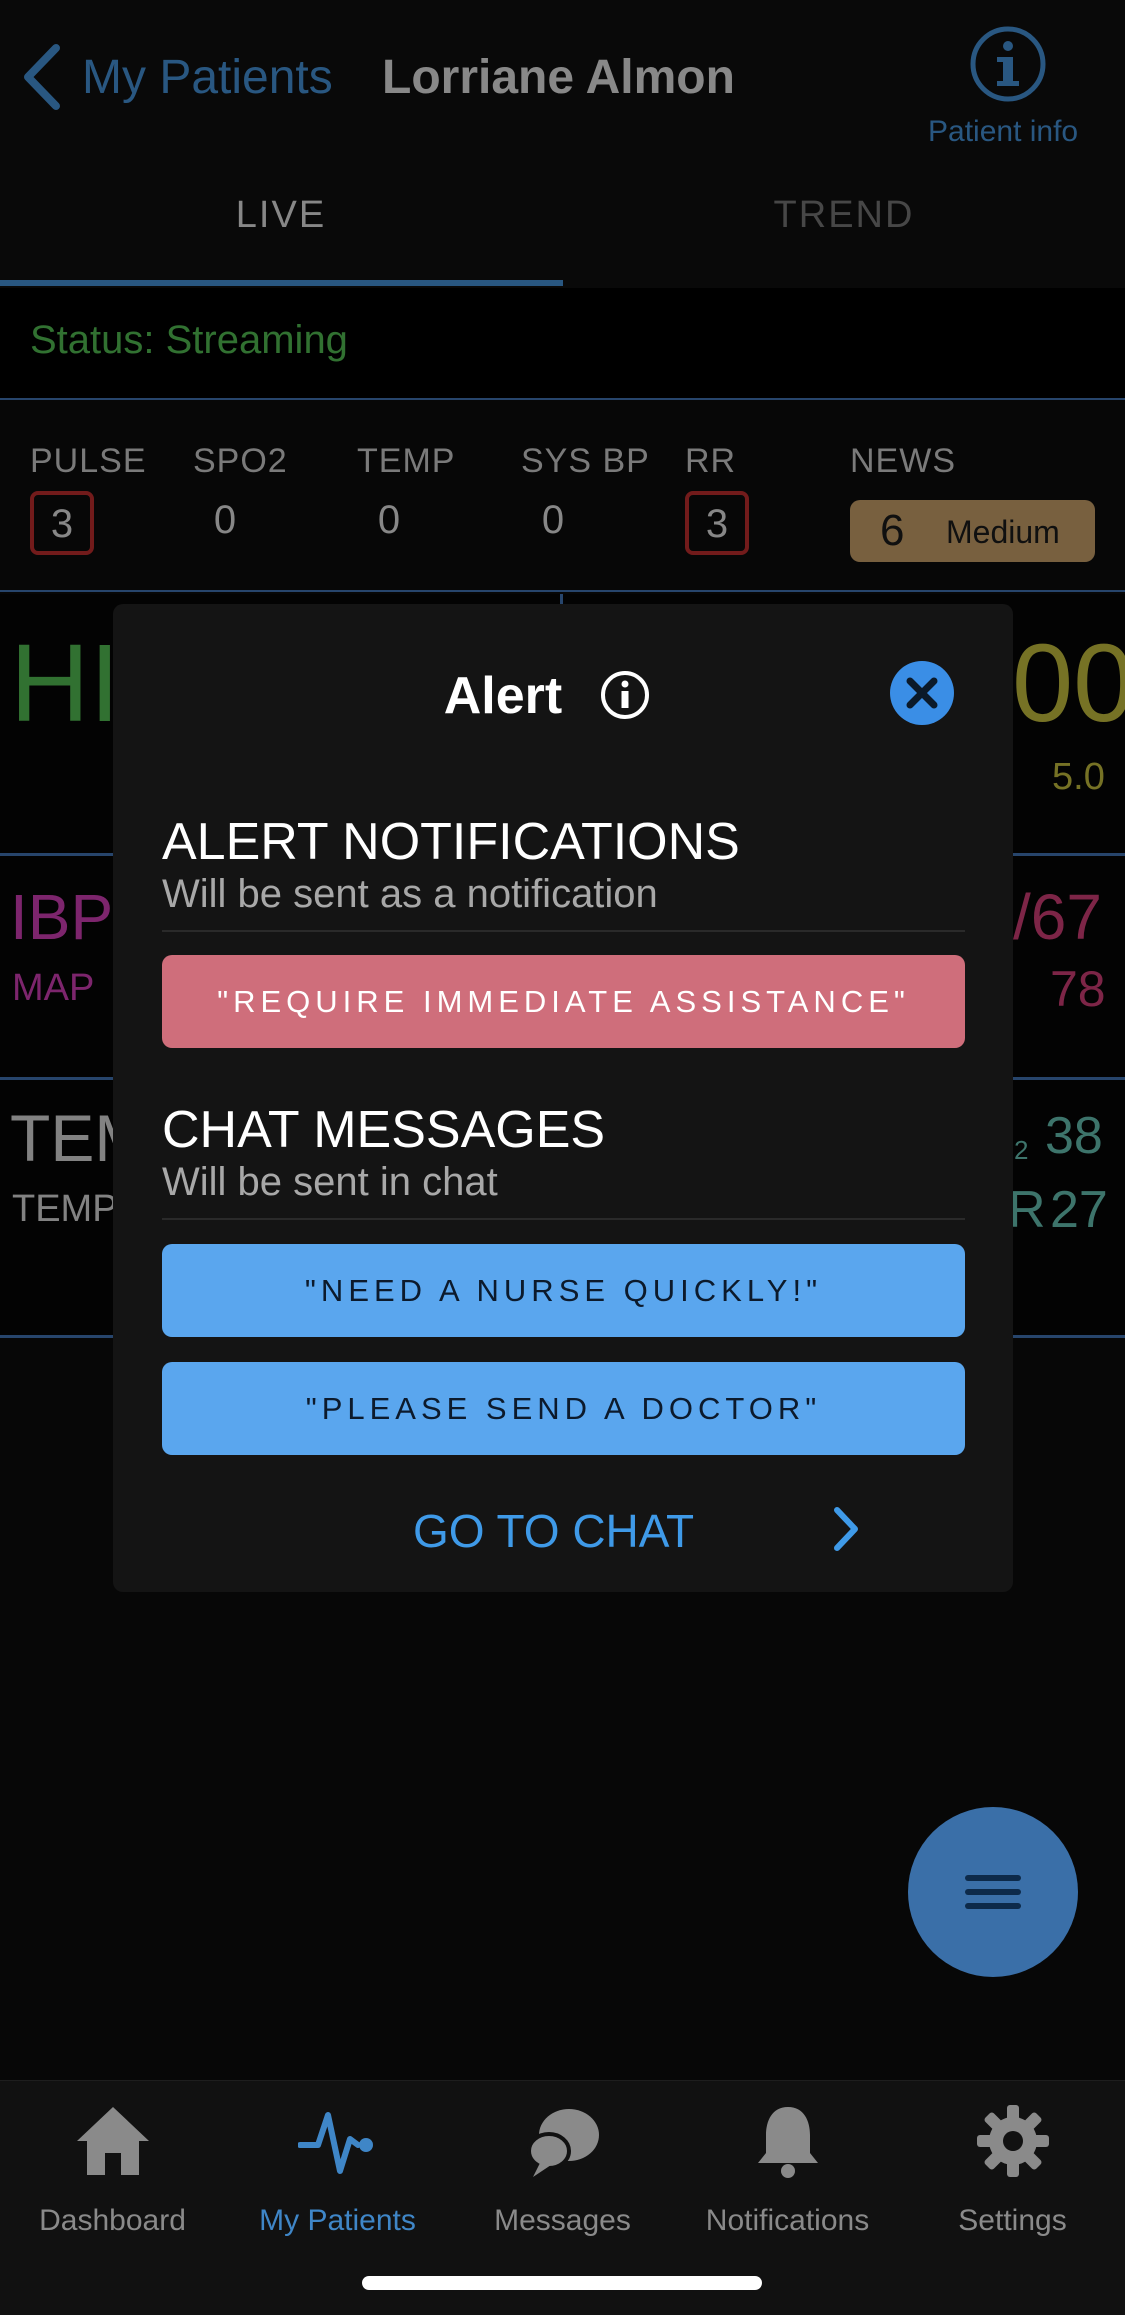  Describe the element at coordinates (563, 1290) in the screenshot. I see `need-nurse-button: "NEED A NURSE QUICKLY!"` at that location.